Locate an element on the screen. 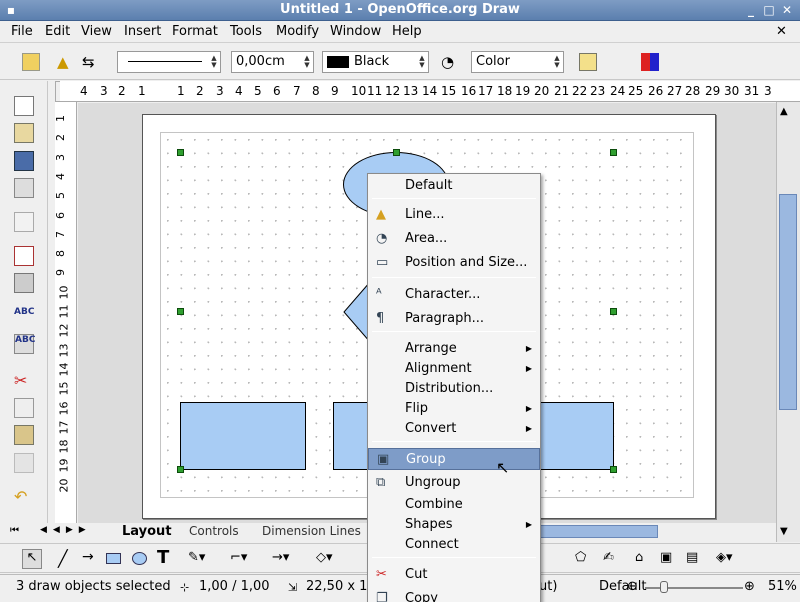  arrow-style-icon: ⇆ is located at coordinates (91, 62).